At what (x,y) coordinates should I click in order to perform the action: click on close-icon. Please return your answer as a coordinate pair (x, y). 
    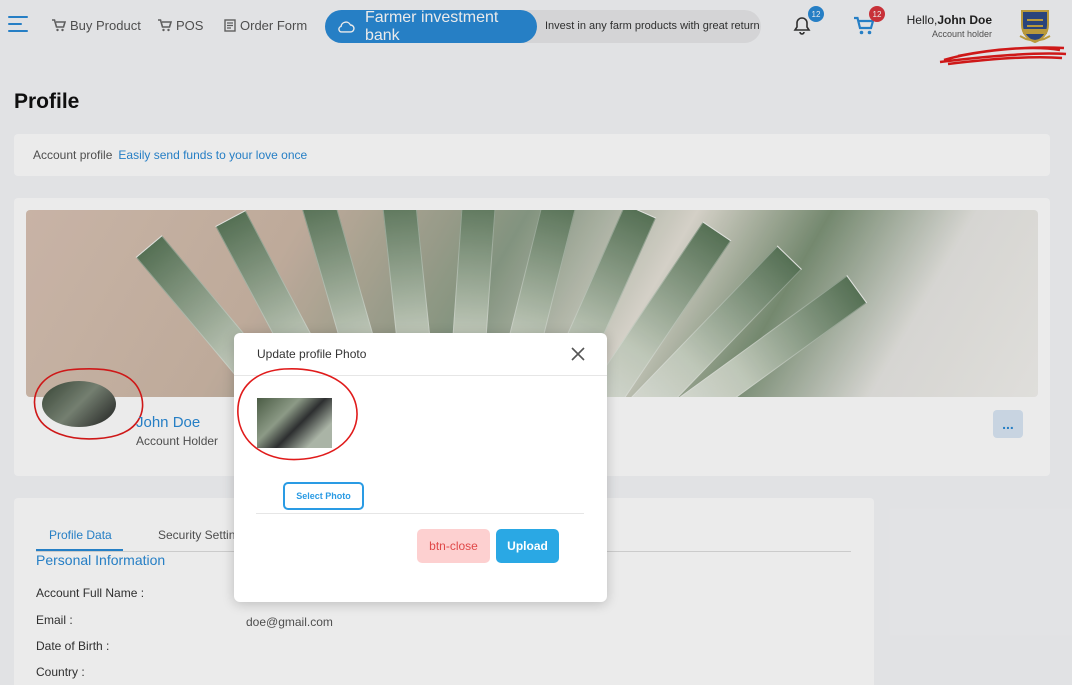
    Looking at the image, I should click on (578, 354).